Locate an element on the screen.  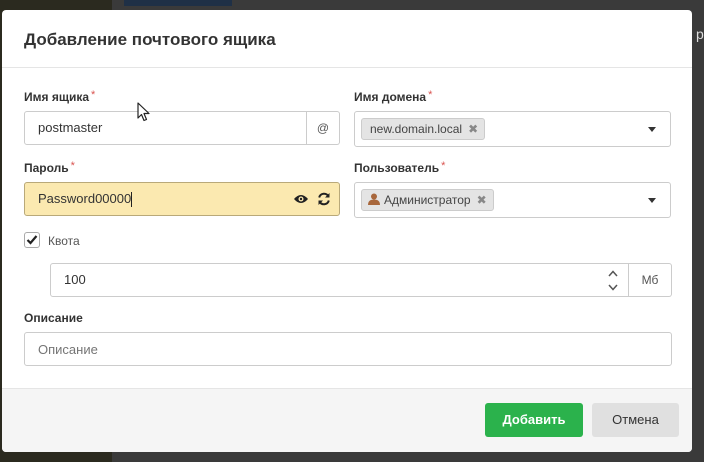
checkmark-icon is located at coordinates (32, 240).